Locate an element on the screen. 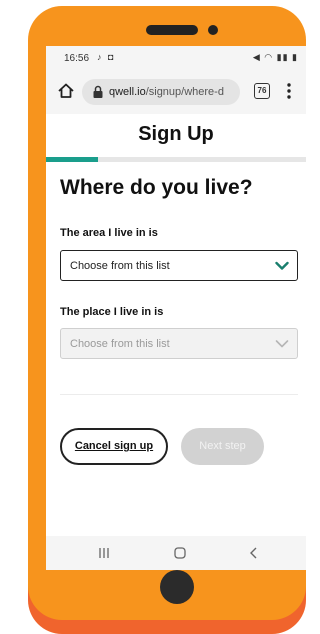  tab-switcher-button: 76 is located at coordinates (262, 91).